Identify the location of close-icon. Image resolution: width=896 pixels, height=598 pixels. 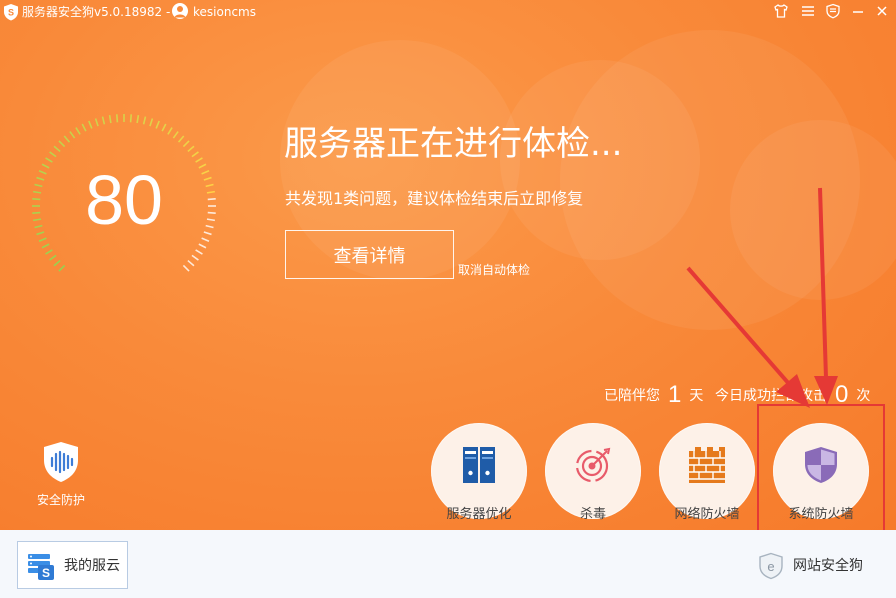
(882, 11).